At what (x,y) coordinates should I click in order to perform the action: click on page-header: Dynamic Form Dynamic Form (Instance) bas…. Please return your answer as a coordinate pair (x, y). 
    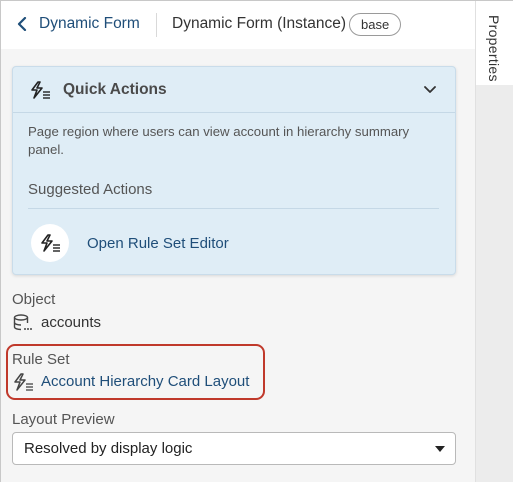
    Looking at the image, I should click on (238, 25).